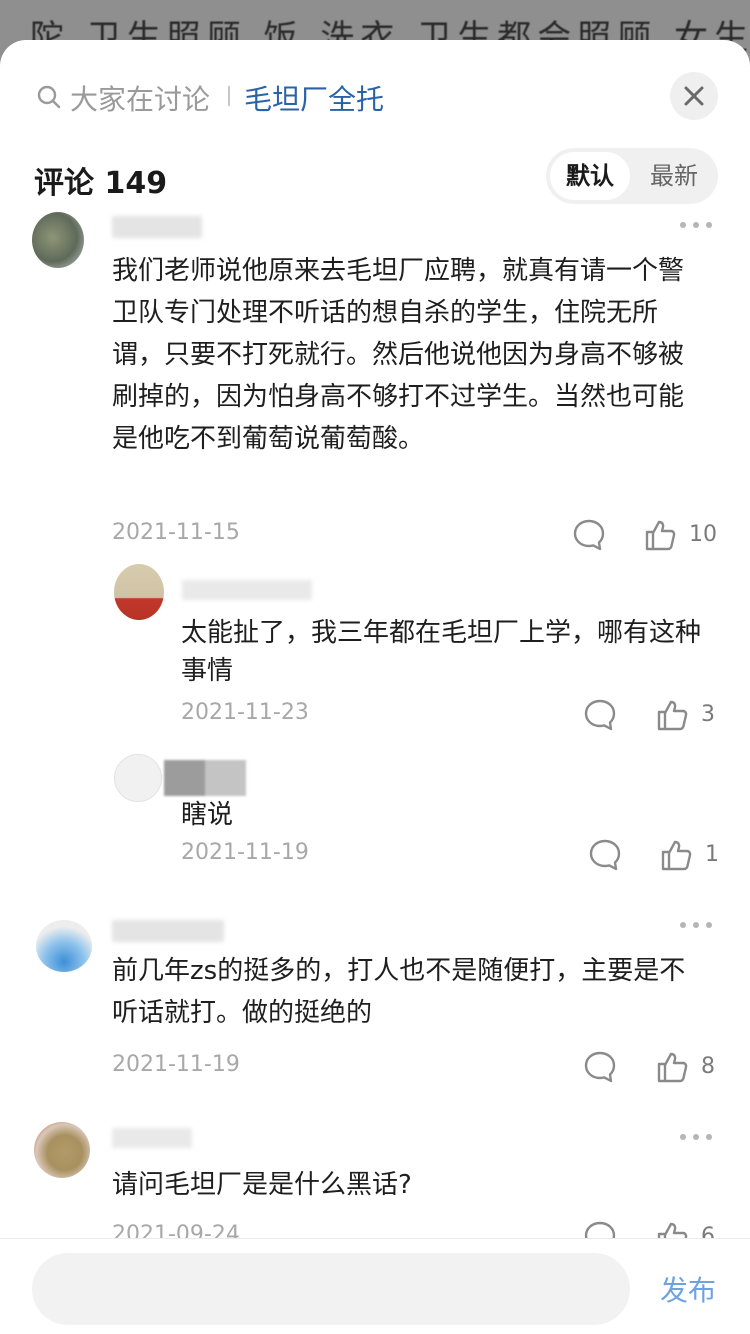 Image resolution: width=750 pixels, height=1334 pixels. I want to click on comment-input, so click(331, 1289).